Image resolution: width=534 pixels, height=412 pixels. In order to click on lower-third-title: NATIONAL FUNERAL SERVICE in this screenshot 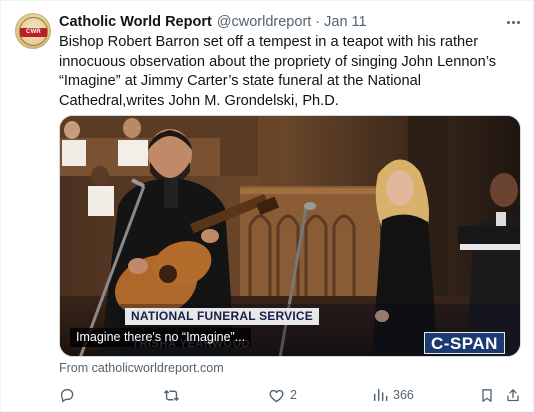, I will do `click(222, 316)`.